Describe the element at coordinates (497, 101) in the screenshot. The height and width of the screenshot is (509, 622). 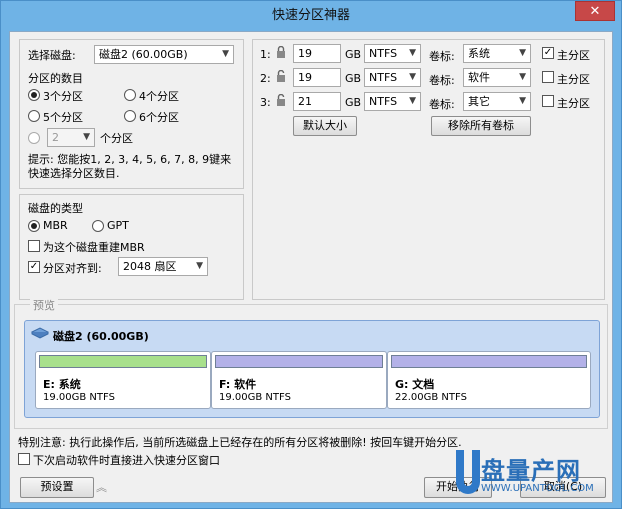
I see `volume-select-3: 其它 ▼` at that location.